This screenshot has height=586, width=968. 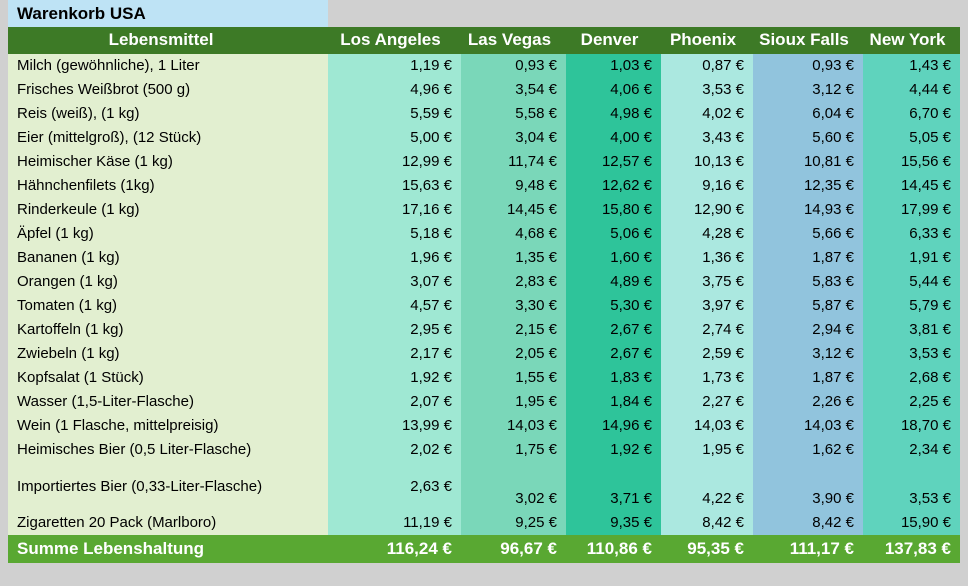 What do you see at coordinates (394, 258) in the screenshot?
I see `price-cell-los-angeles: 1,96 €` at bounding box center [394, 258].